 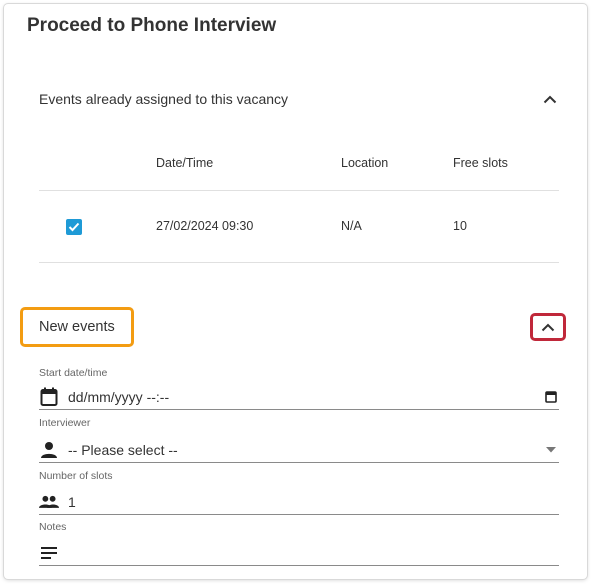 I want to click on col-location: Location, so click(x=365, y=163).